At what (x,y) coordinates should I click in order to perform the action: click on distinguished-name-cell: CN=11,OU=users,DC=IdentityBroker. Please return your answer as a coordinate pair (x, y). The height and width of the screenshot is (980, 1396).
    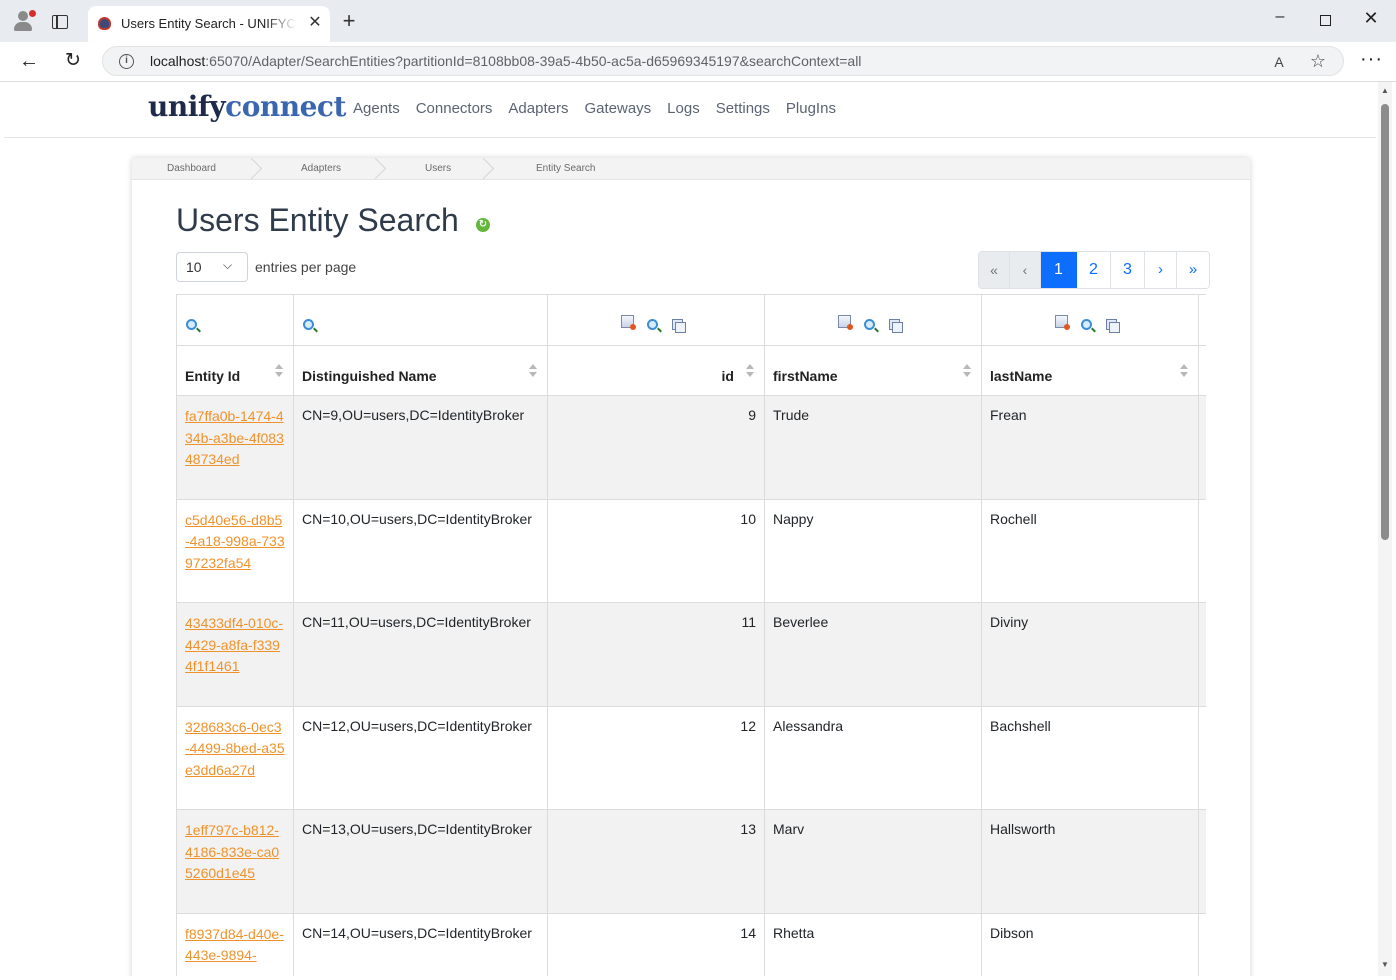
    Looking at the image, I should click on (416, 622).